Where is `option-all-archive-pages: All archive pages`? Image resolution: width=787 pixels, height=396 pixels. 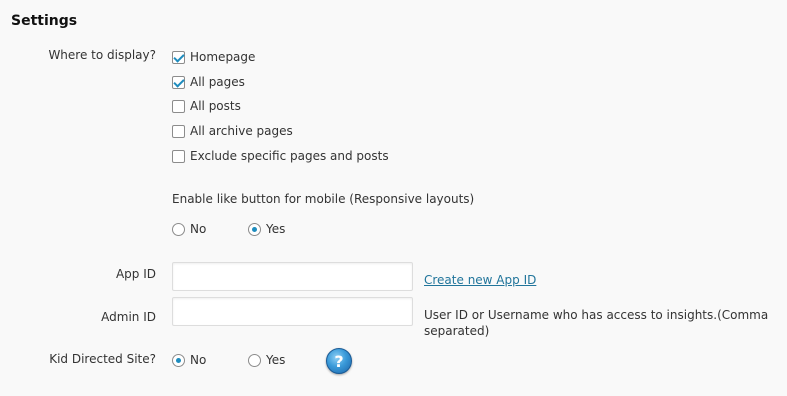
option-all-archive-pages: All archive pages is located at coordinates (232, 131).